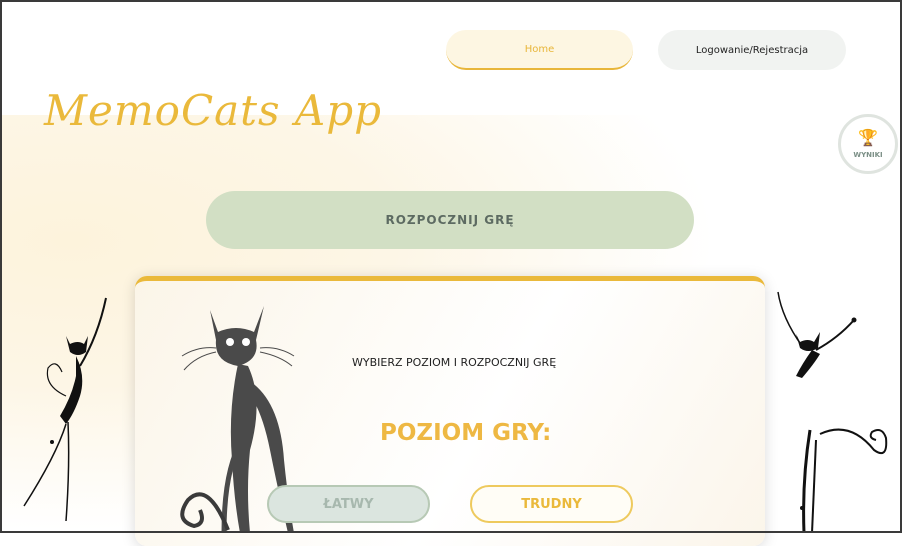  Describe the element at coordinates (868, 137) in the screenshot. I see `trophy-icon: 🏆` at that location.